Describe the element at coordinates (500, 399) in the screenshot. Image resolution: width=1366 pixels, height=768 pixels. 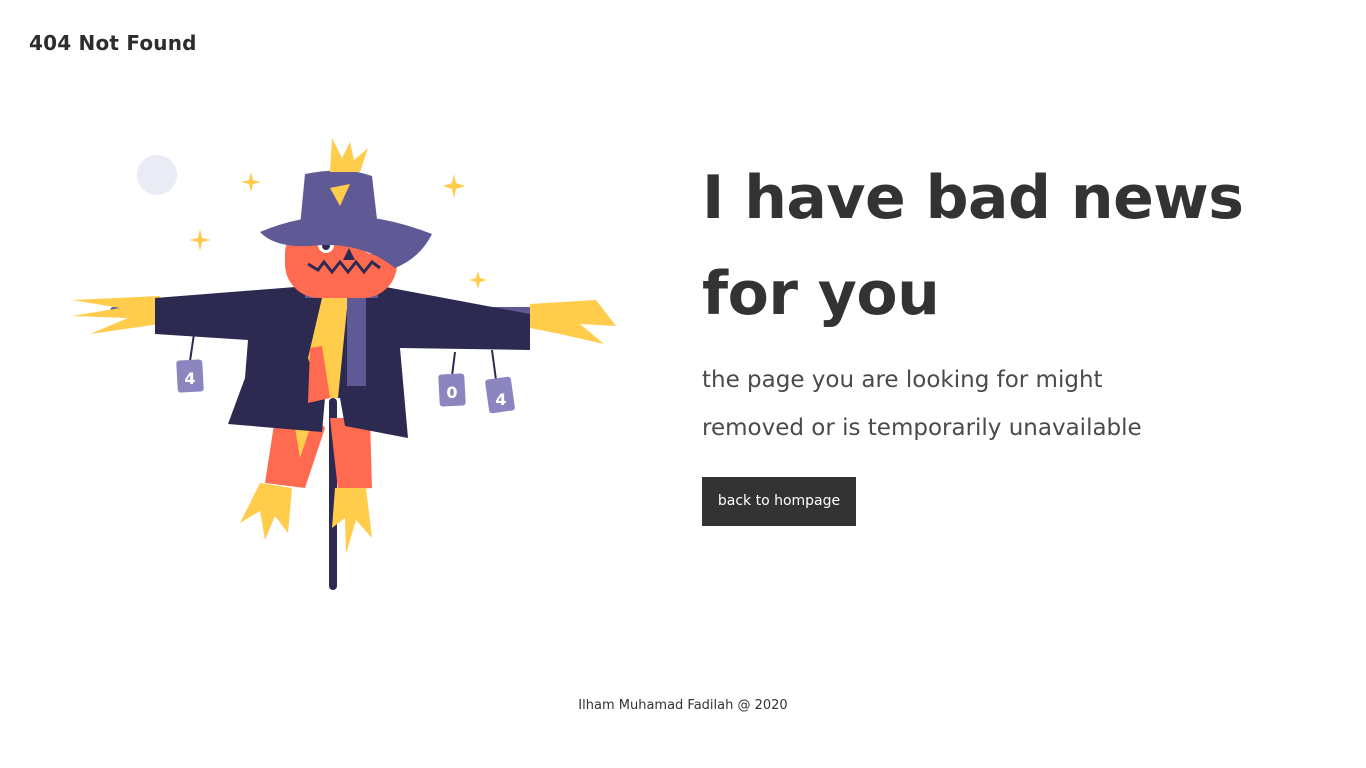
I see `can-right-label: 4` at that location.